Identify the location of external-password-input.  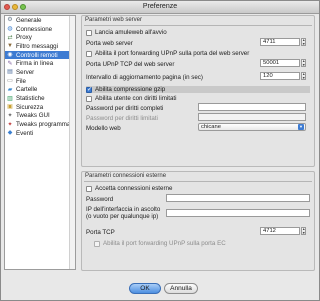
(238, 198).